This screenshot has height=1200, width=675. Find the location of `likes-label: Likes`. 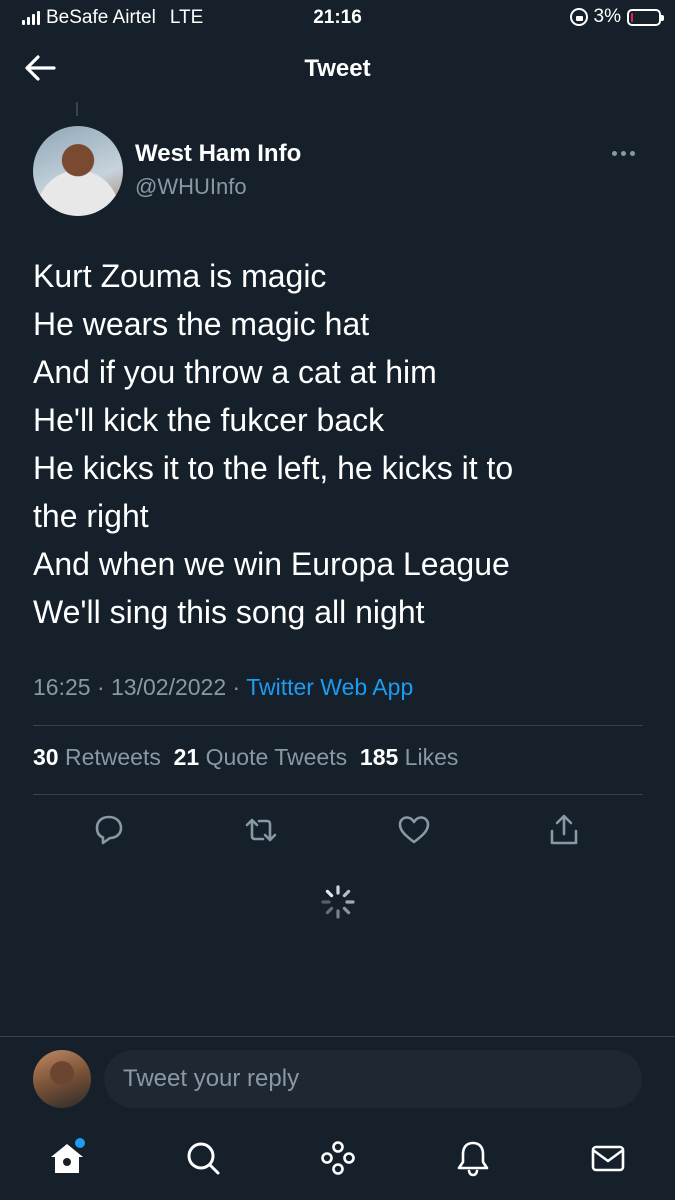

likes-label: Likes is located at coordinates (431, 757).